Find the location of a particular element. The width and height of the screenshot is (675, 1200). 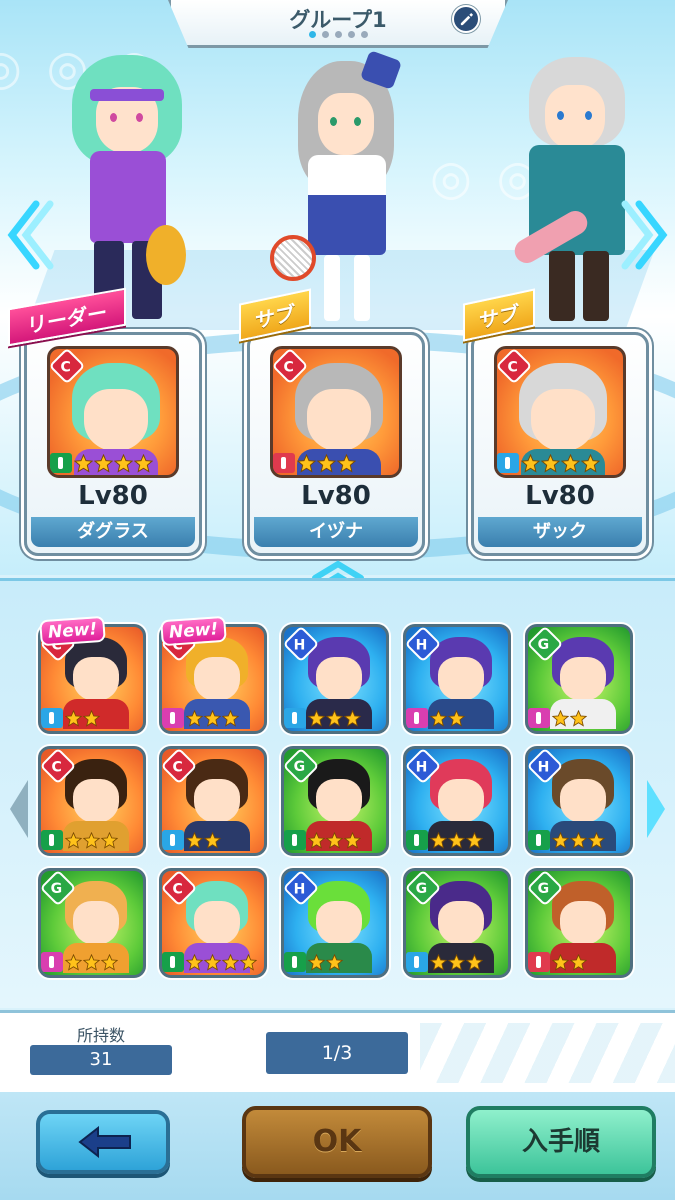

team-member-card: C Lv80 ザック is located at coordinates (560, 444).